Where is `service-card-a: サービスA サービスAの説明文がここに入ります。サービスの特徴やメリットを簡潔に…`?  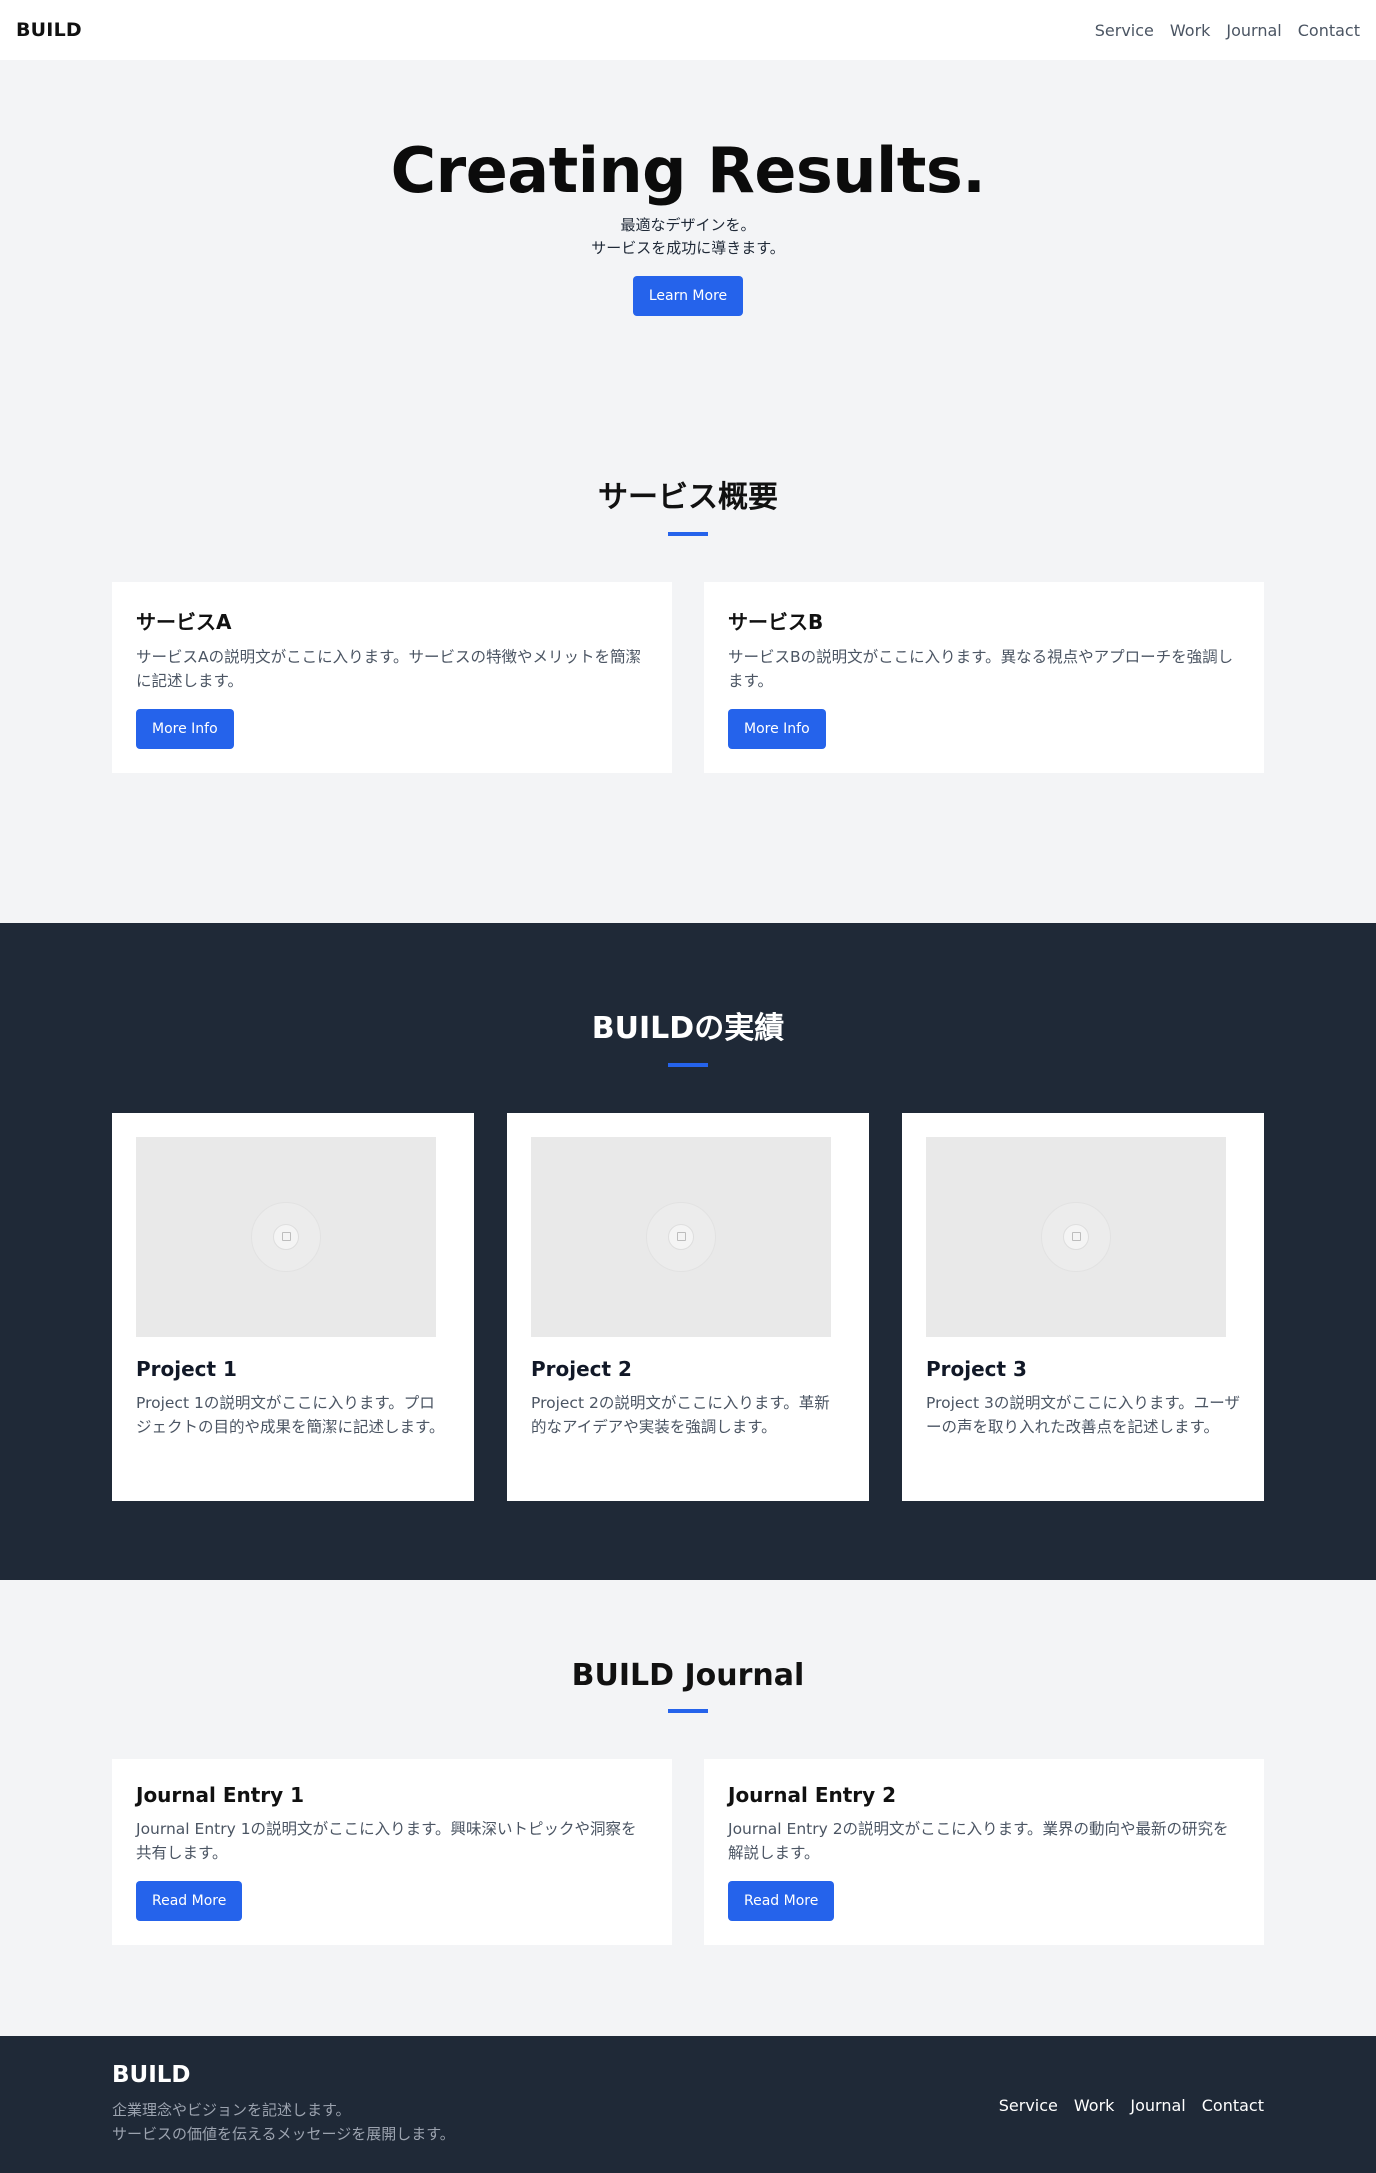 service-card-a: サービスA サービスAの説明文がここに入ります。サービスの特徴やメリットを簡潔に… is located at coordinates (392, 677).